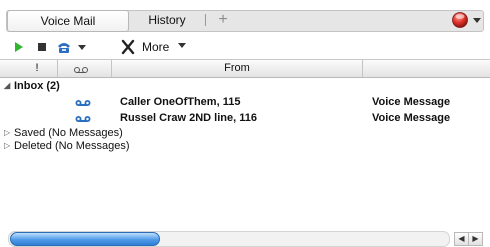 Image resolution: width=490 pixels, height=247 pixels. I want to click on more-button: More, so click(165, 47).